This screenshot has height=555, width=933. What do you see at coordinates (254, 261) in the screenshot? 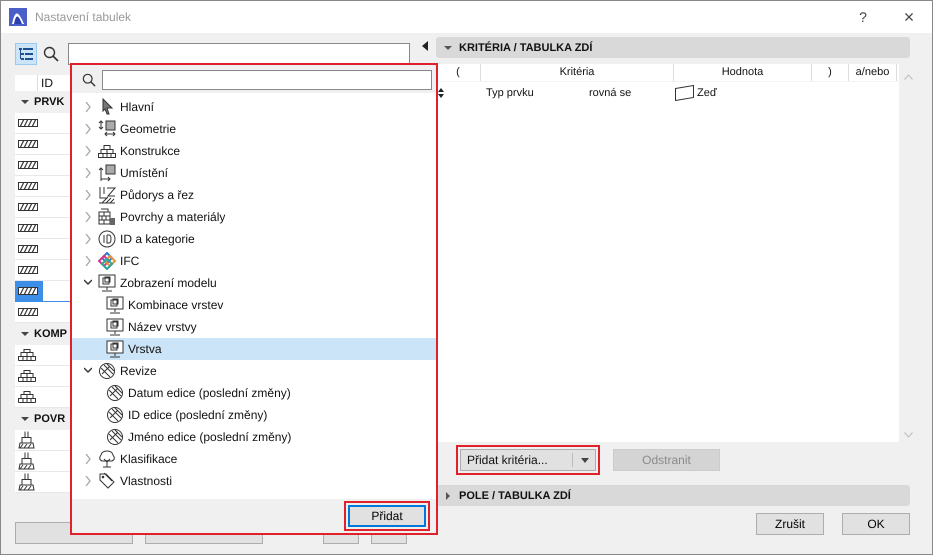
I see `tree-item: IFC` at bounding box center [254, 261].